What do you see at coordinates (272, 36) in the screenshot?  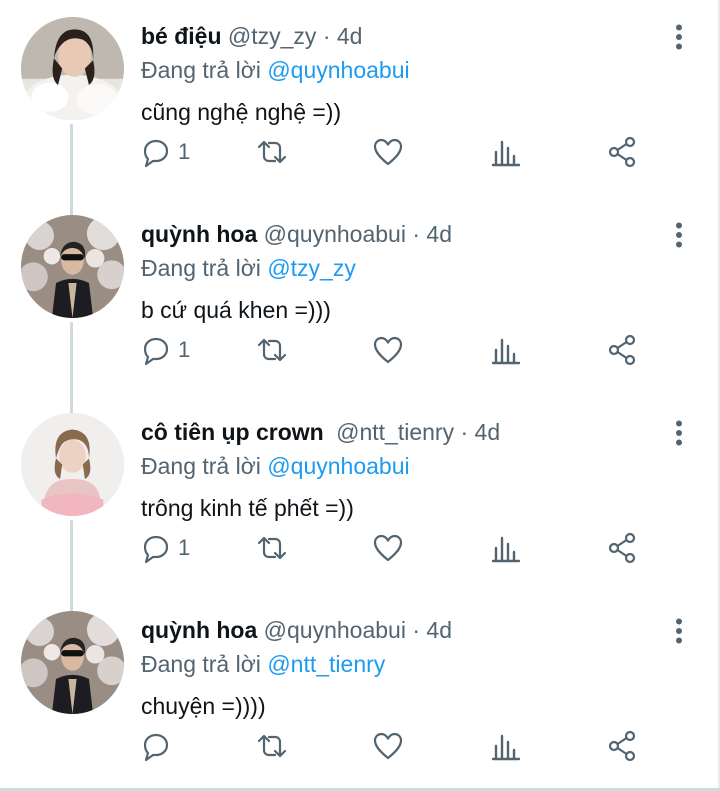 I see `user-handle: @tzy_zy` at bounding box center [272, 36].